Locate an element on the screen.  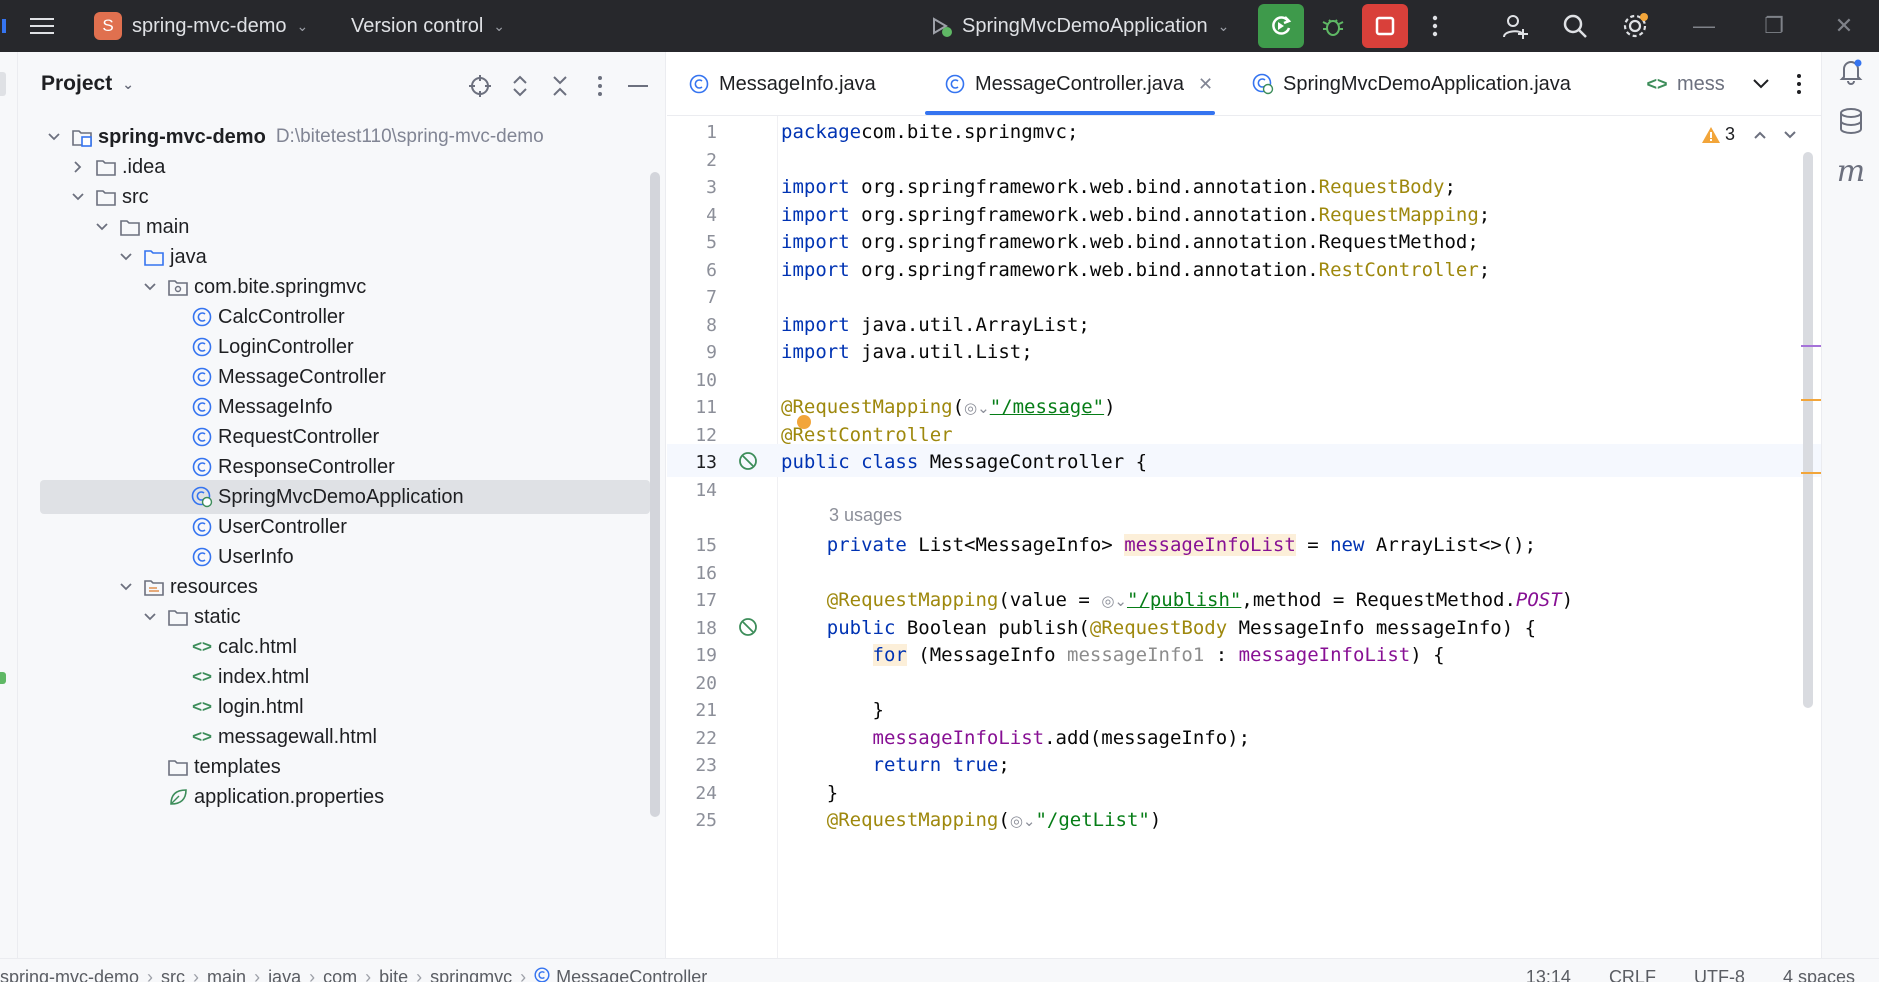
class-icon is located at coordinates (955, 84).